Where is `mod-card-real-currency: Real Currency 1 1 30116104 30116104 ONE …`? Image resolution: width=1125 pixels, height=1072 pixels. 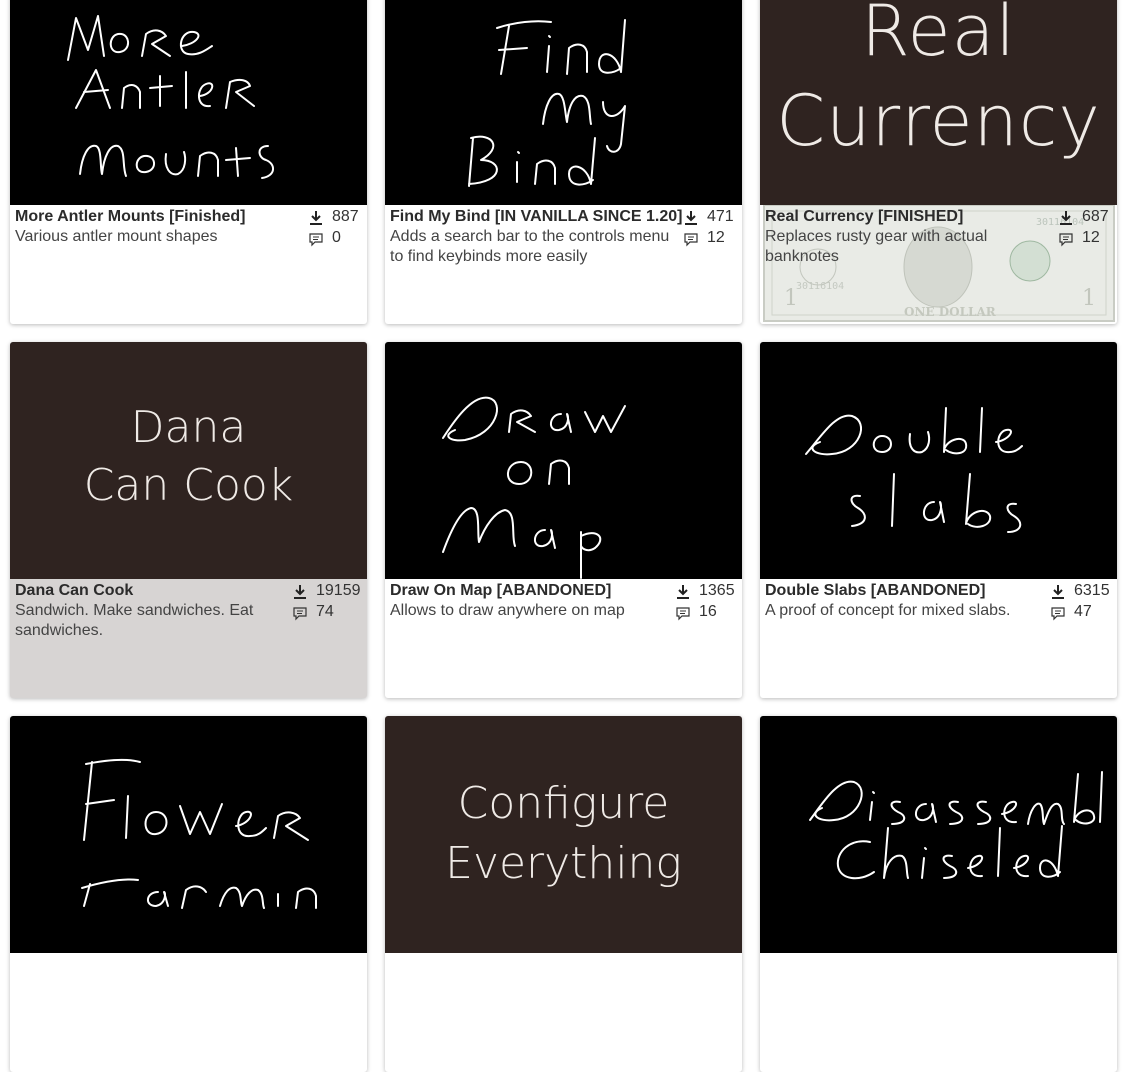
mod-card-real-currency: Real Currency 1 1 30116104 30116104 ONE … is located at coordinates (938, 162).